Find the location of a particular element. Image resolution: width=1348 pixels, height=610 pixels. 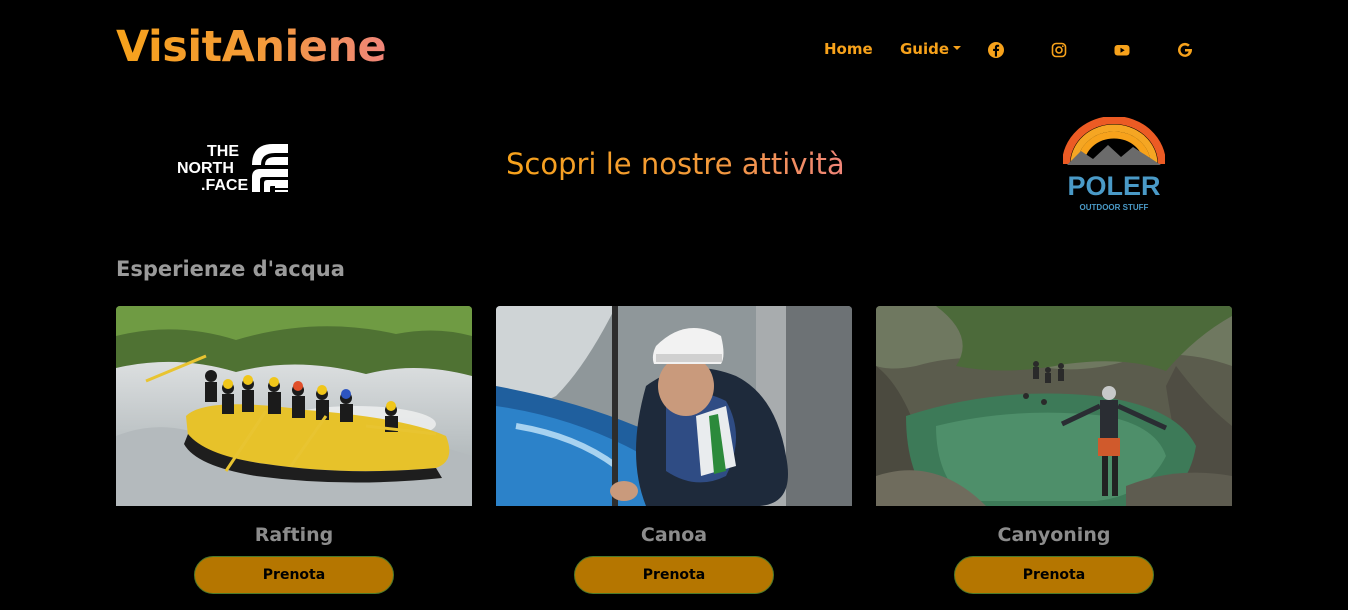

book-button-canyoning: Prenota is located at coordinates (1054, 575).